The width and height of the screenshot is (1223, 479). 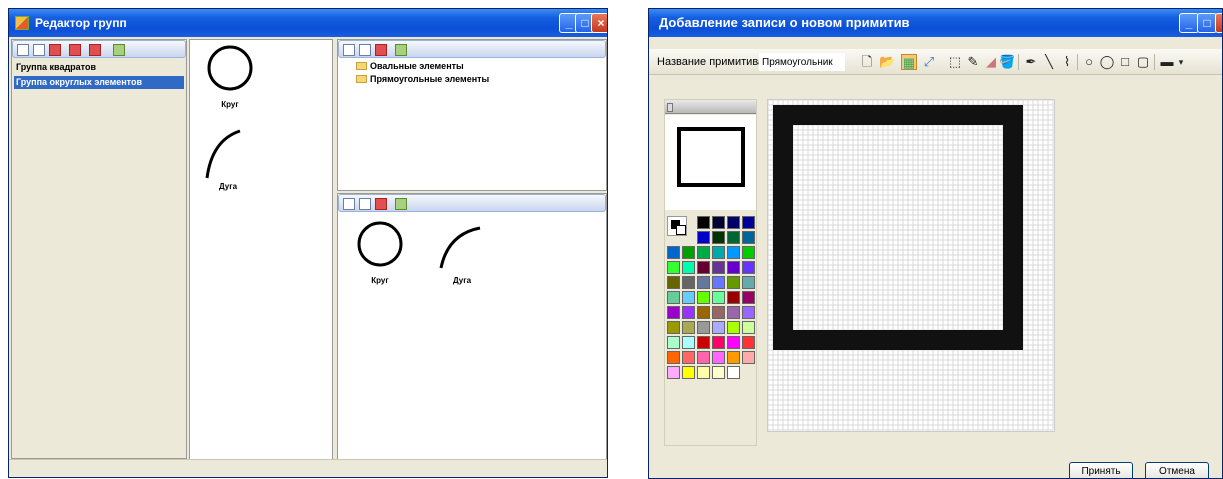 What do you see at coordinates (670, 107) in the screenshot?
I see `preview-slider` at bounding box center [670, 107].